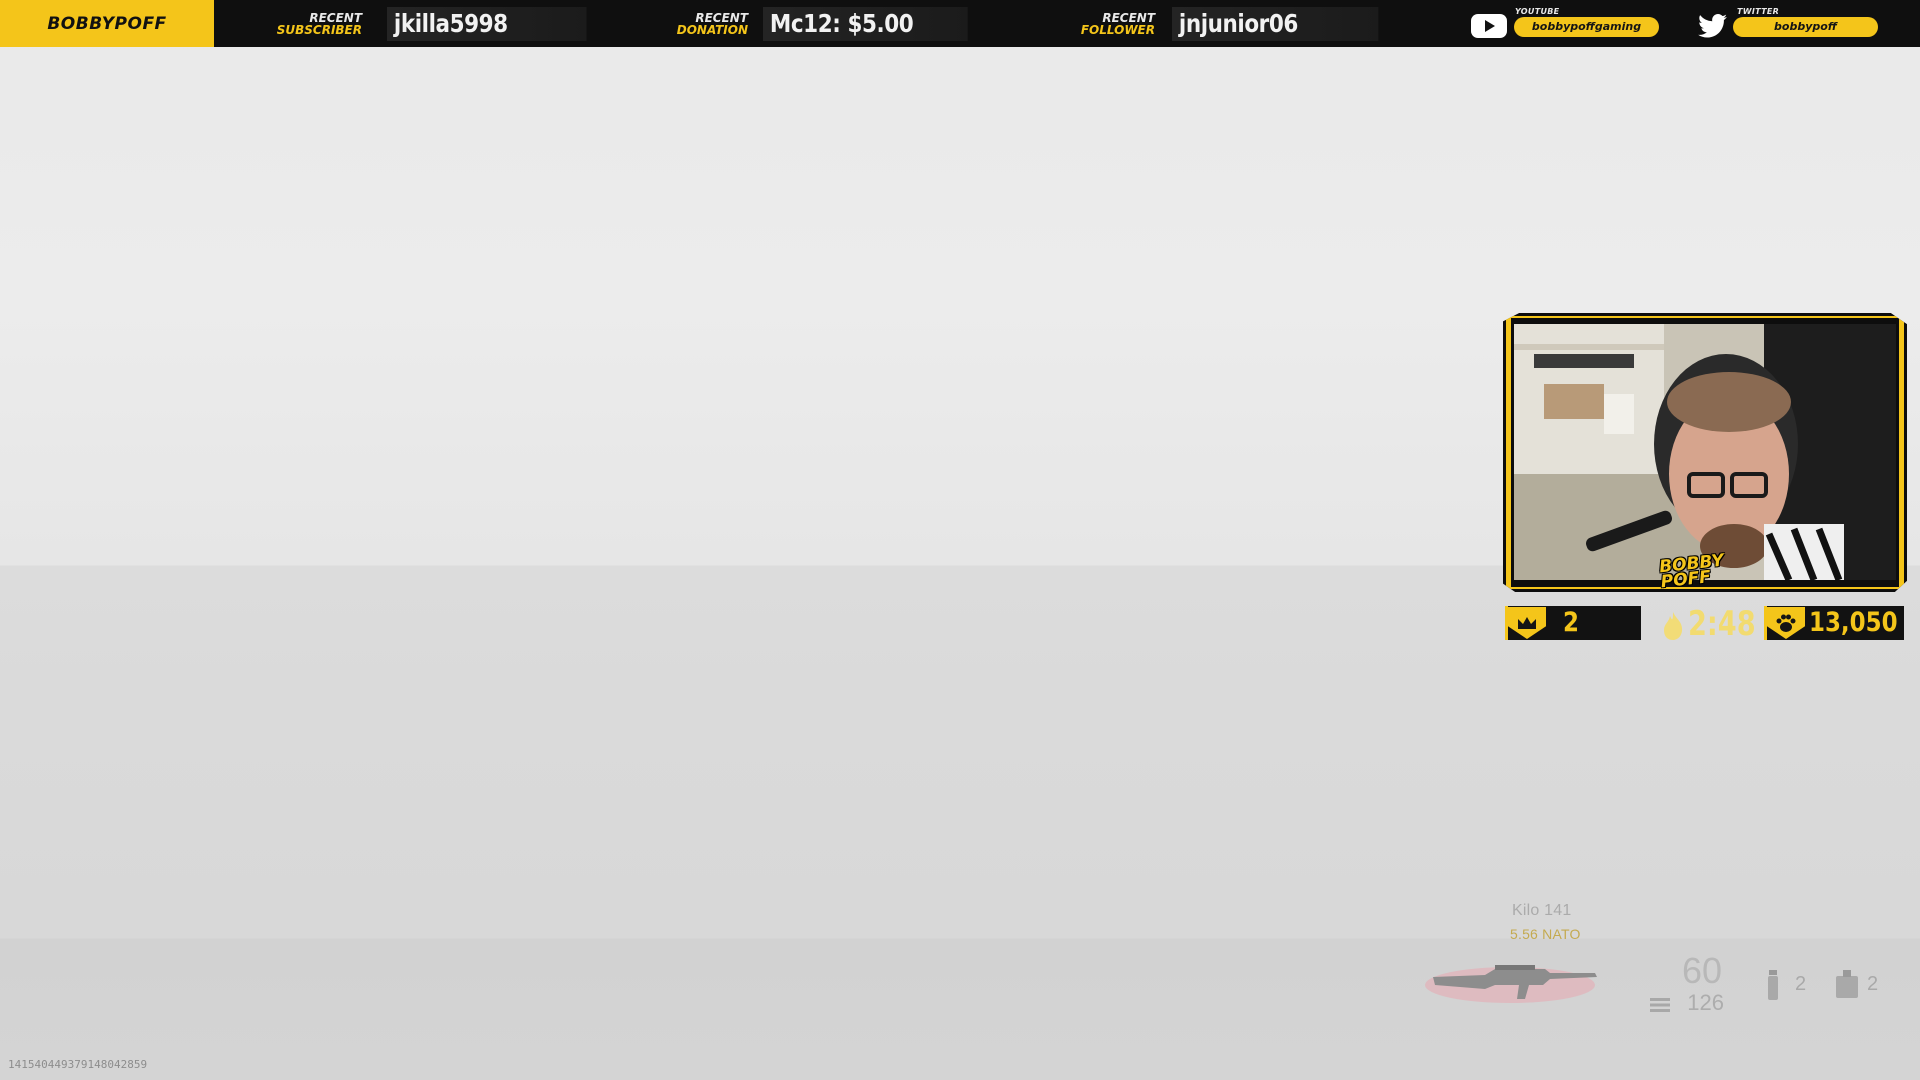 Image resolution: width=1920 pixels, height=1080 pixels. I want to click on recent-donation-value: Mc12: $5.00, so click(865, 24).